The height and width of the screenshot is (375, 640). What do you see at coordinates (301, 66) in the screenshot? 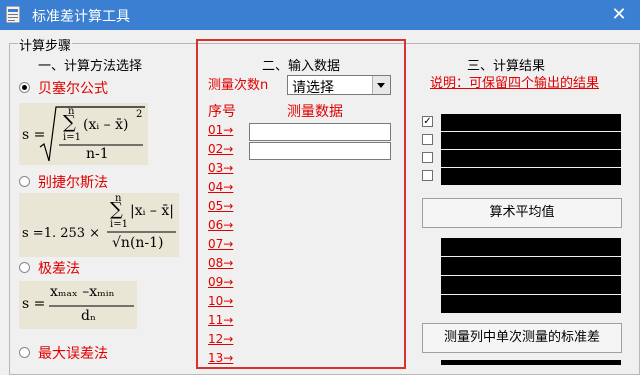
I see `section2-title: 二、输入数据` at bounding box center [301, 66].